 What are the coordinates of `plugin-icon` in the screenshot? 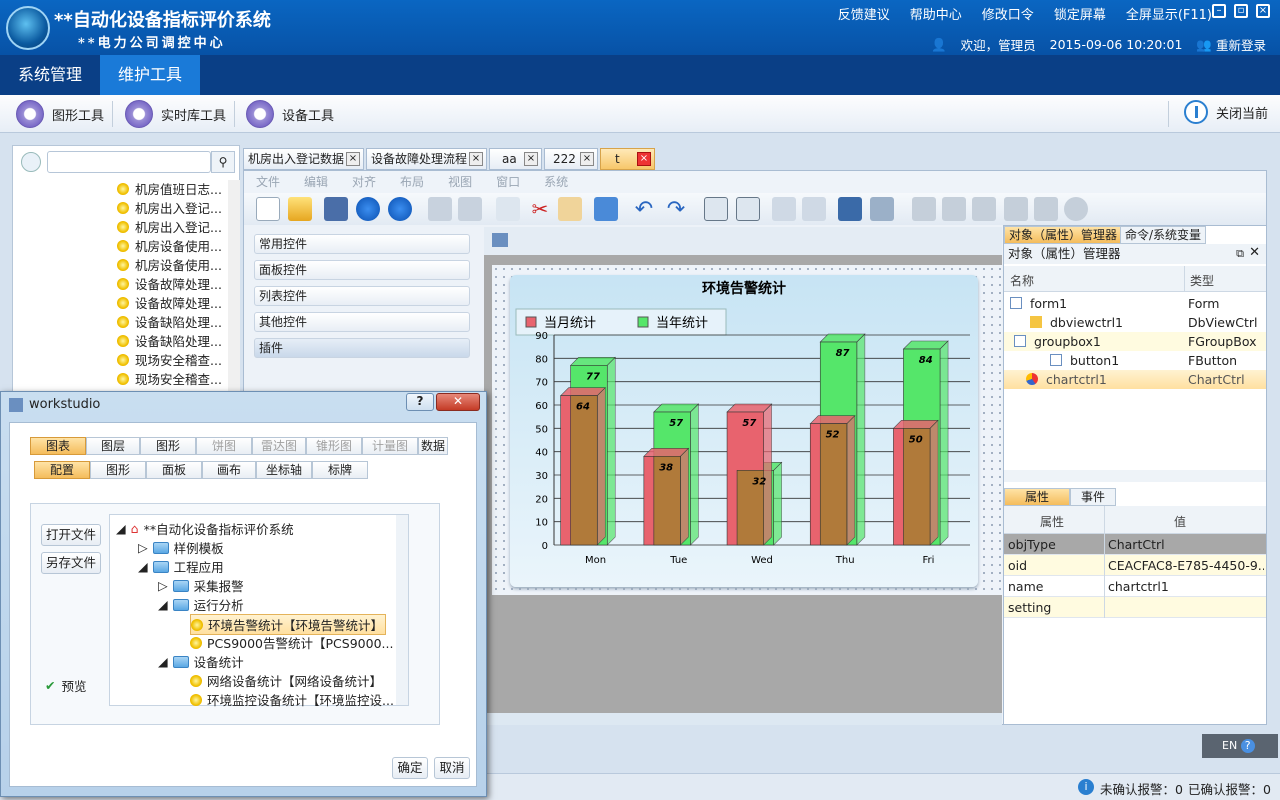 It's located at (606, 209).